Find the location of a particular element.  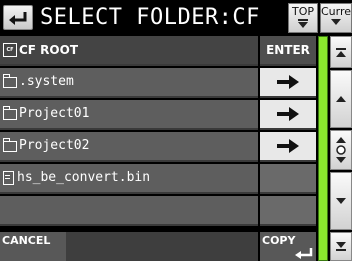

scroll-position-dot-icon is located at coordinates (341, 150).